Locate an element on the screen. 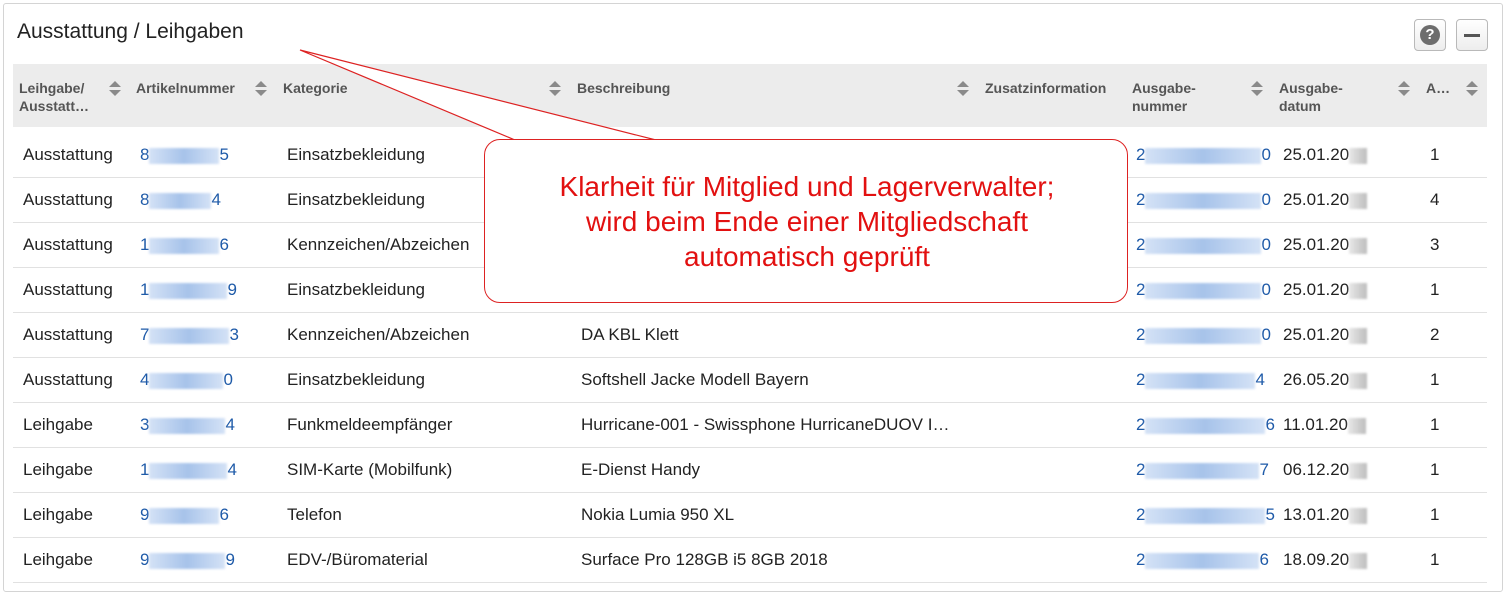 Image resolution: width=1508 pixels, height=597 pixels. cell-article-number: 19 is located at coordinates (210, 290).